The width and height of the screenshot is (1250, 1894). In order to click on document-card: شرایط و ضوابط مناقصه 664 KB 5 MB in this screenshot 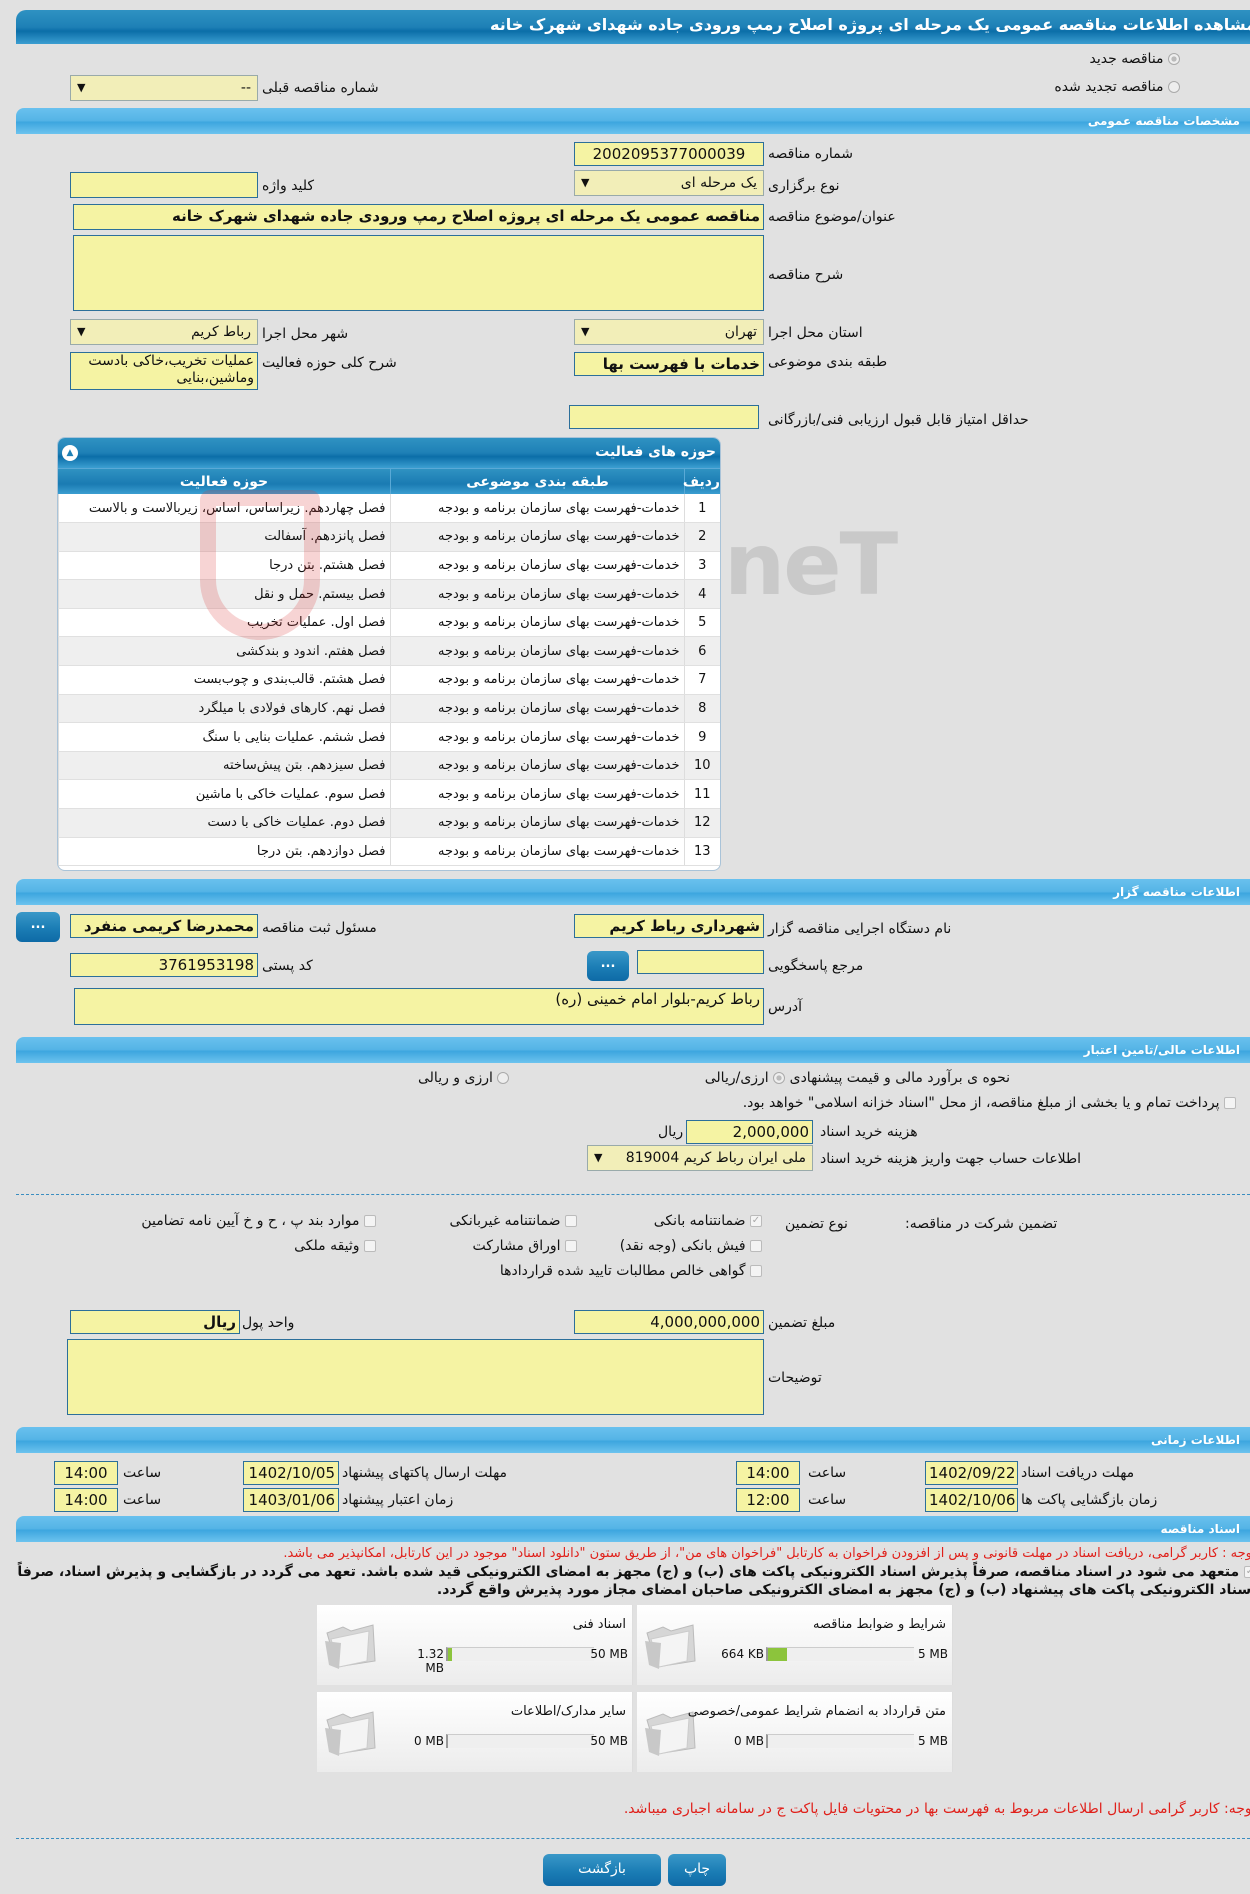, I will do `click(795, 1645)`.